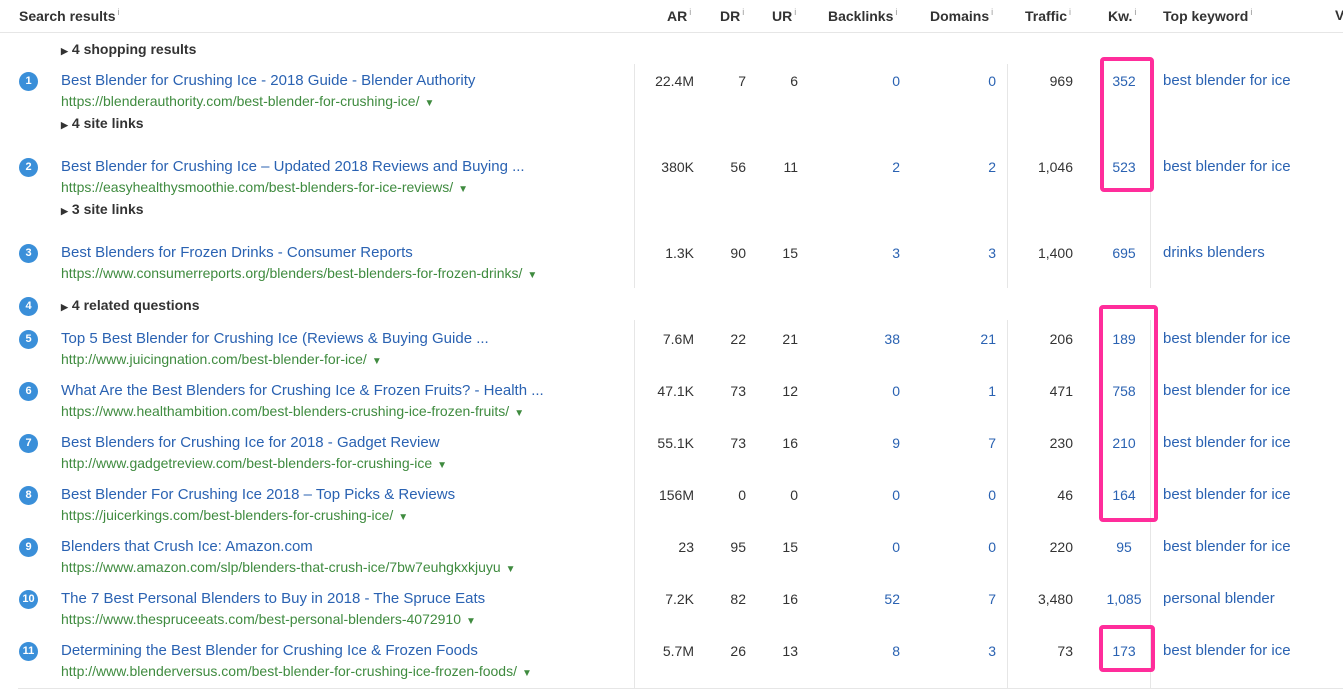 The height and width of the screenshot is (693, 1343). What do you see at coordinates (1124, 253) in the screenshot?
I see `kw-link: 695` at bounding box center [1124, 253].